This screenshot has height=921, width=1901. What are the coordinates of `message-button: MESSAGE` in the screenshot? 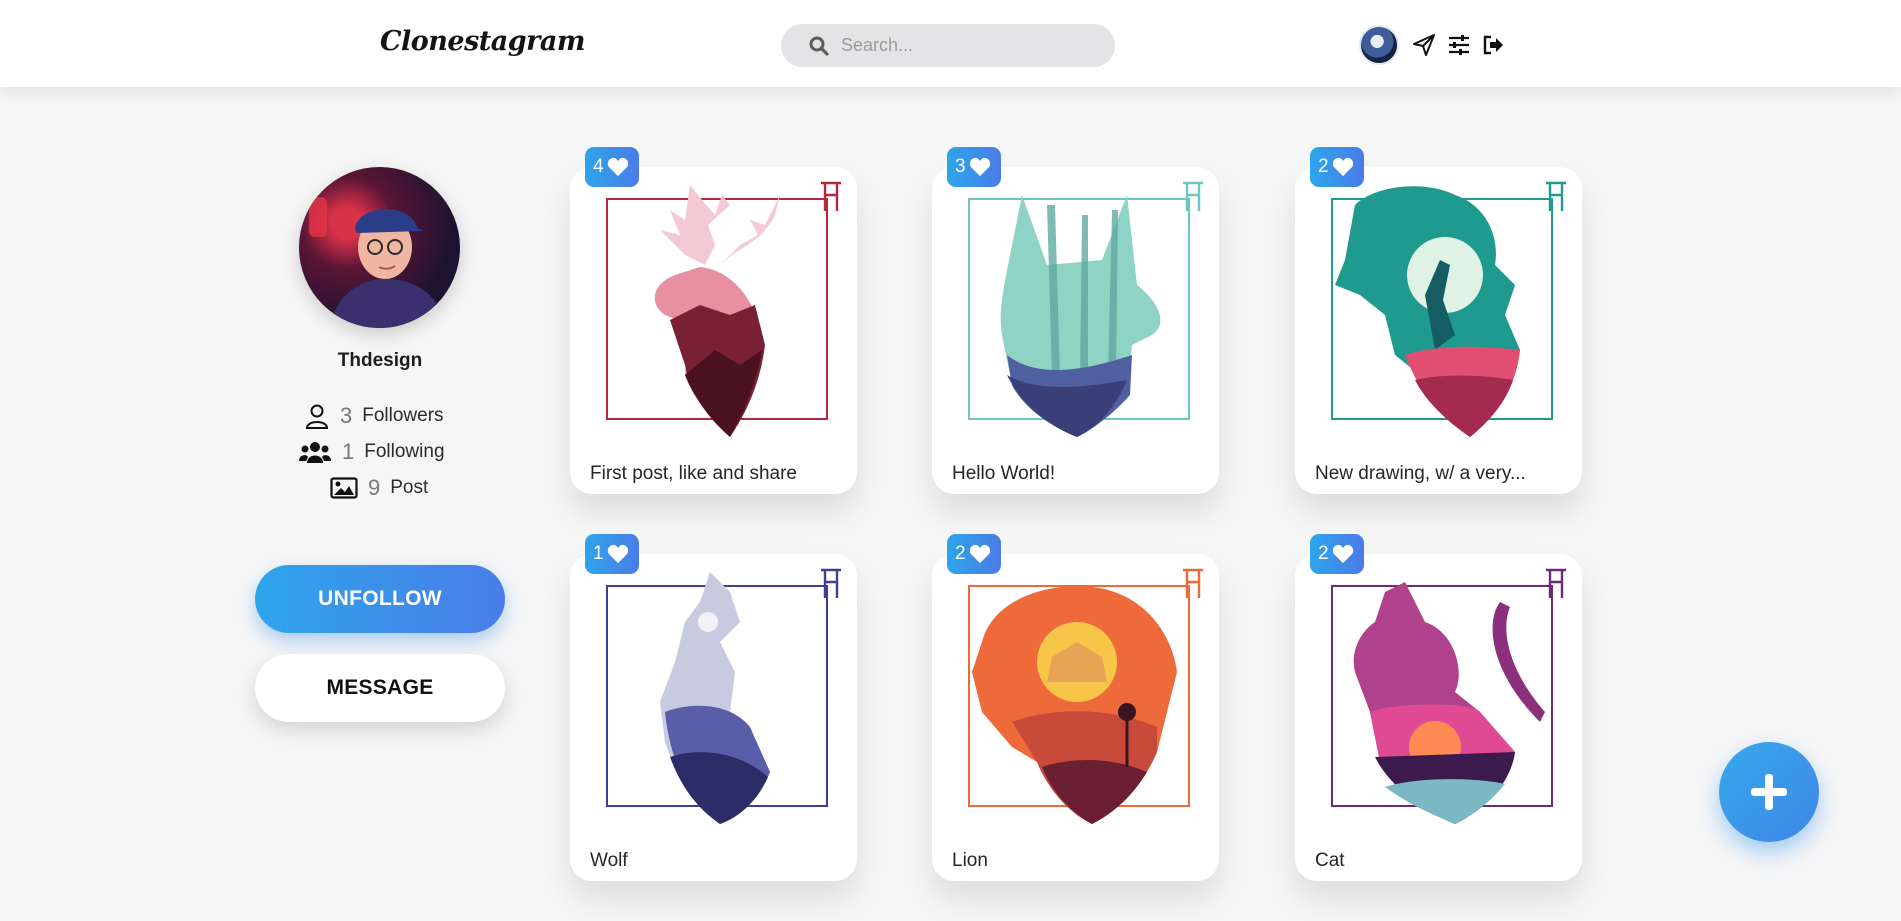 It's located at (380, 688).